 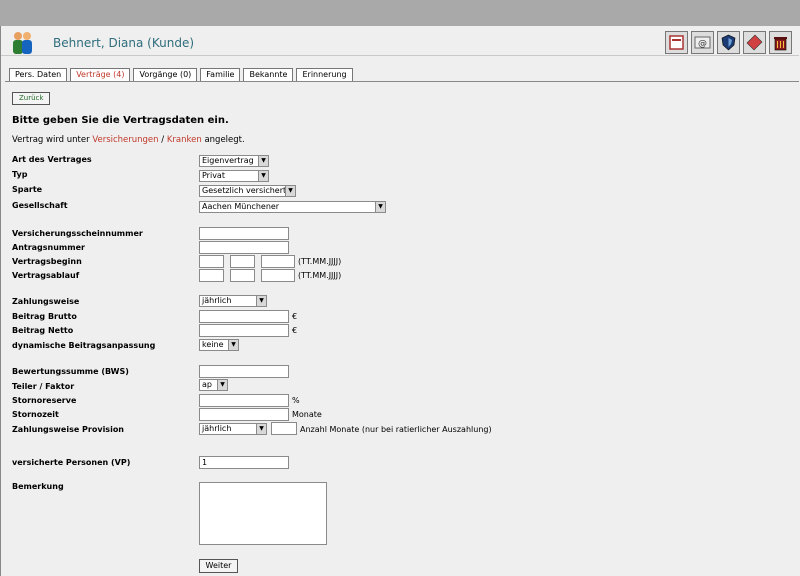 I want to click on tab-divider, so click(x=402, y=81).